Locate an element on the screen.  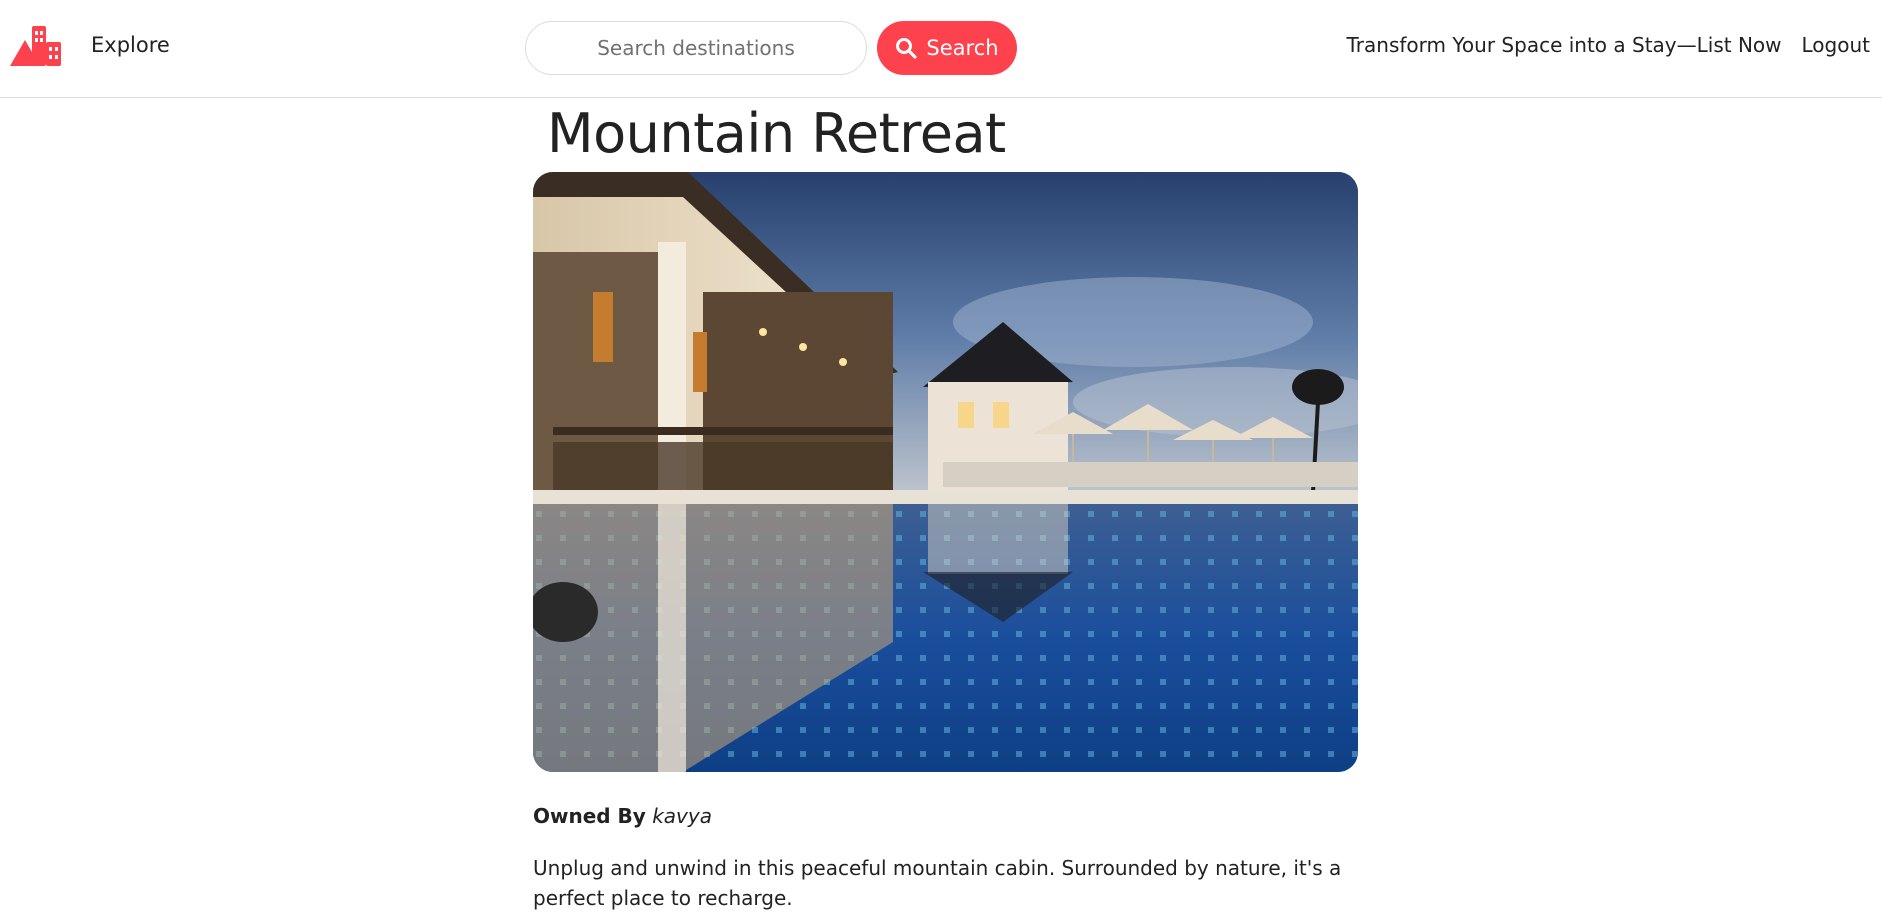
search-button-label: Search is located at coordinates (962, 48).